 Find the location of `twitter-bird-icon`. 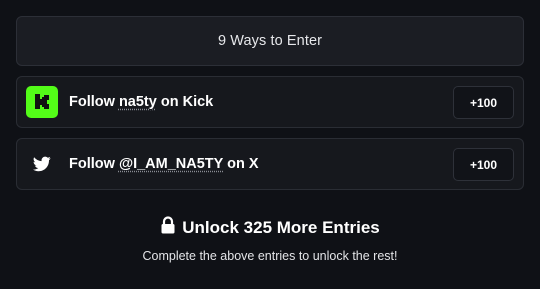

twitter-bird-icon is located at coordinates (42, 164).